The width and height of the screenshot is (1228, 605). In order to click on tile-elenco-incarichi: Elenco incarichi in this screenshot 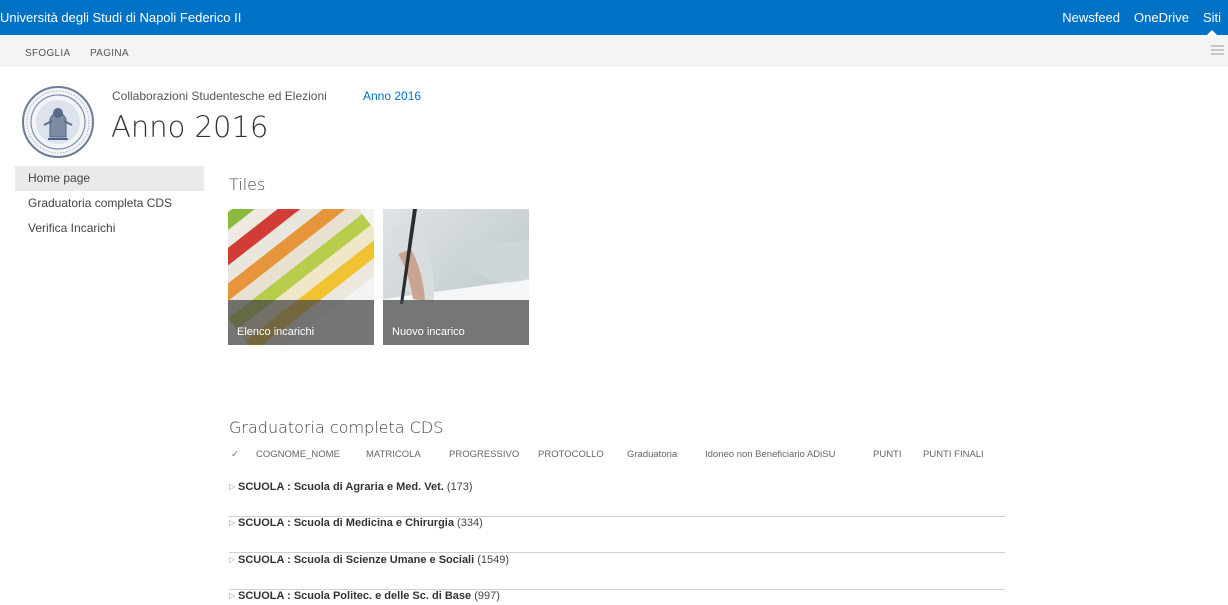, I will do `click(301, 277)`.